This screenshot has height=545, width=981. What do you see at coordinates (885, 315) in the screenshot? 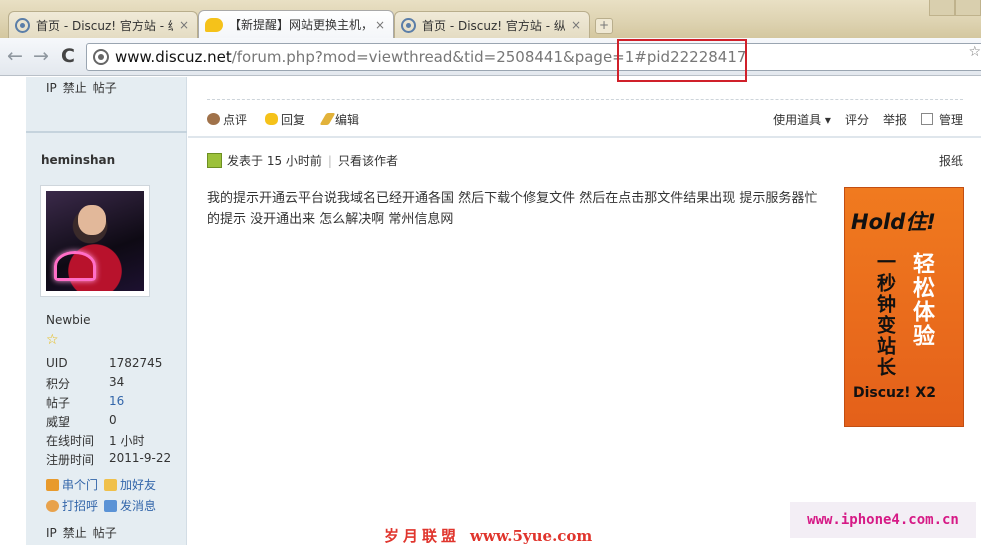
I see `ad-text-left: 一秒钟变站长` at bounding box center [885, 315].